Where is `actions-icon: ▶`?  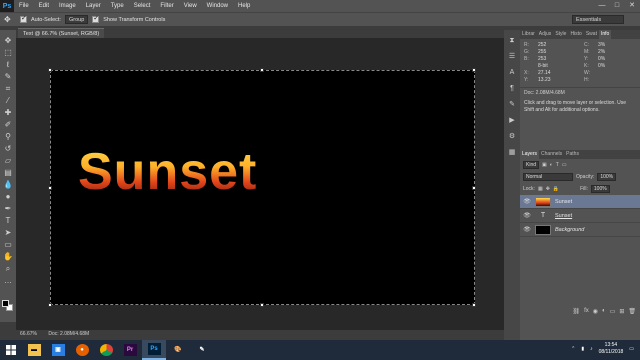
actions-icon: ▶ is located at coordinates (512, 121).